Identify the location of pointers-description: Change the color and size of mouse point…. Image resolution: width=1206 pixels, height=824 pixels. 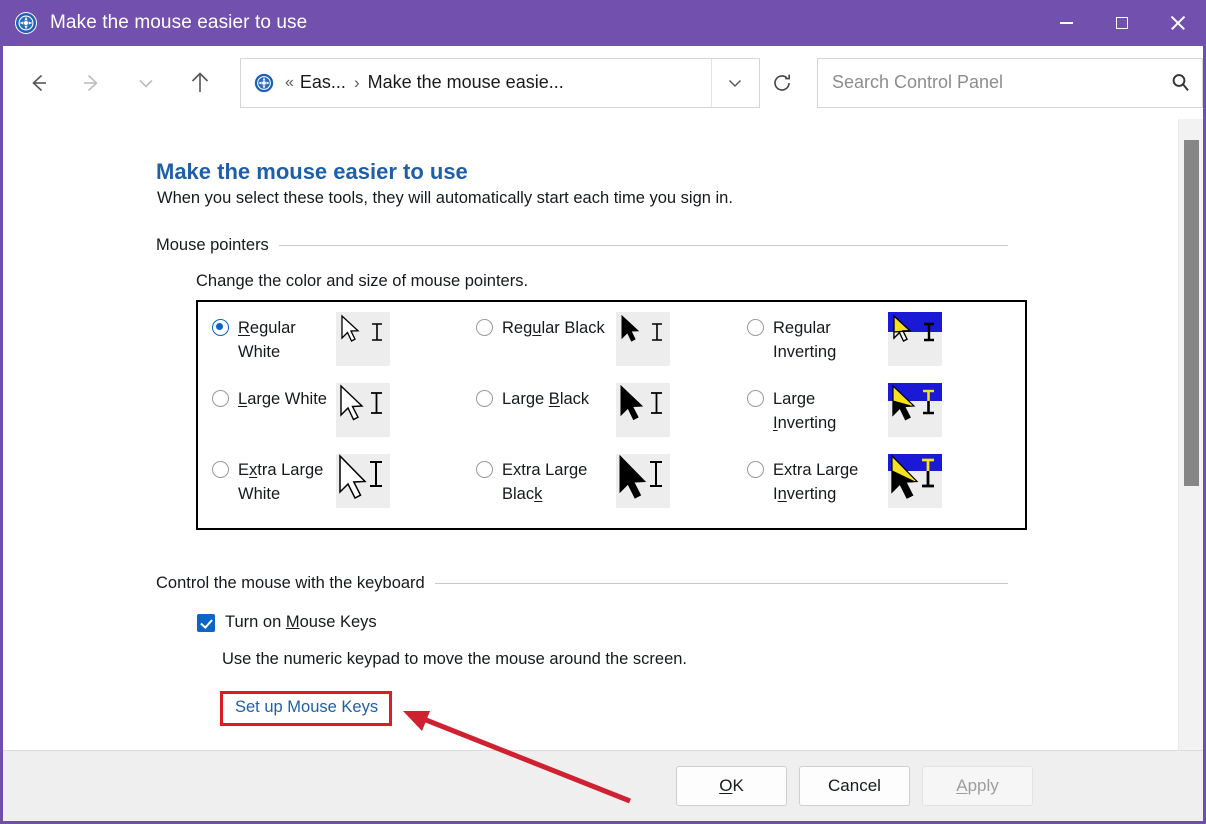
(362, 281).